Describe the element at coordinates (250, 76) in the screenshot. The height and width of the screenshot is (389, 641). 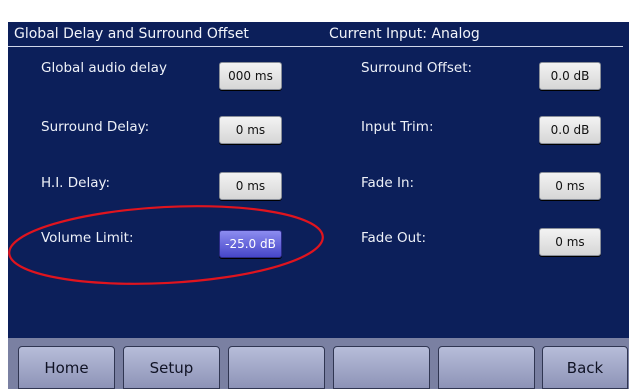
I see `global-audio-delay-value: 000 ms` at that location.